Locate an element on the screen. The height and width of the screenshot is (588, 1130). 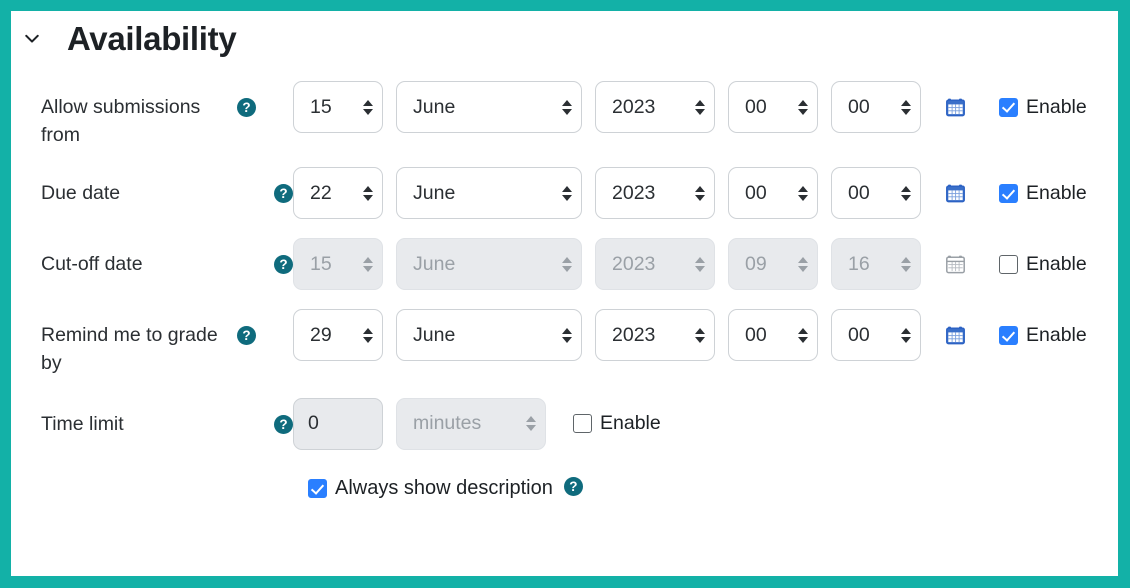
row-always-show-description: Always show description ? is located at coordinates (564, 488).